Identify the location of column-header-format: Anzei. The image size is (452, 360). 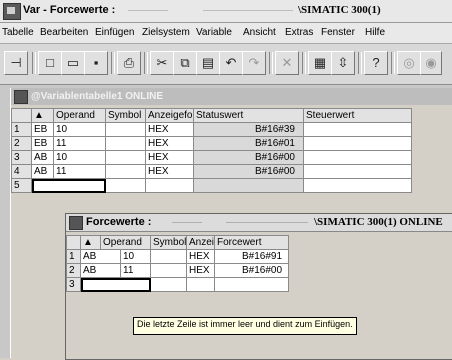
(201, 242).